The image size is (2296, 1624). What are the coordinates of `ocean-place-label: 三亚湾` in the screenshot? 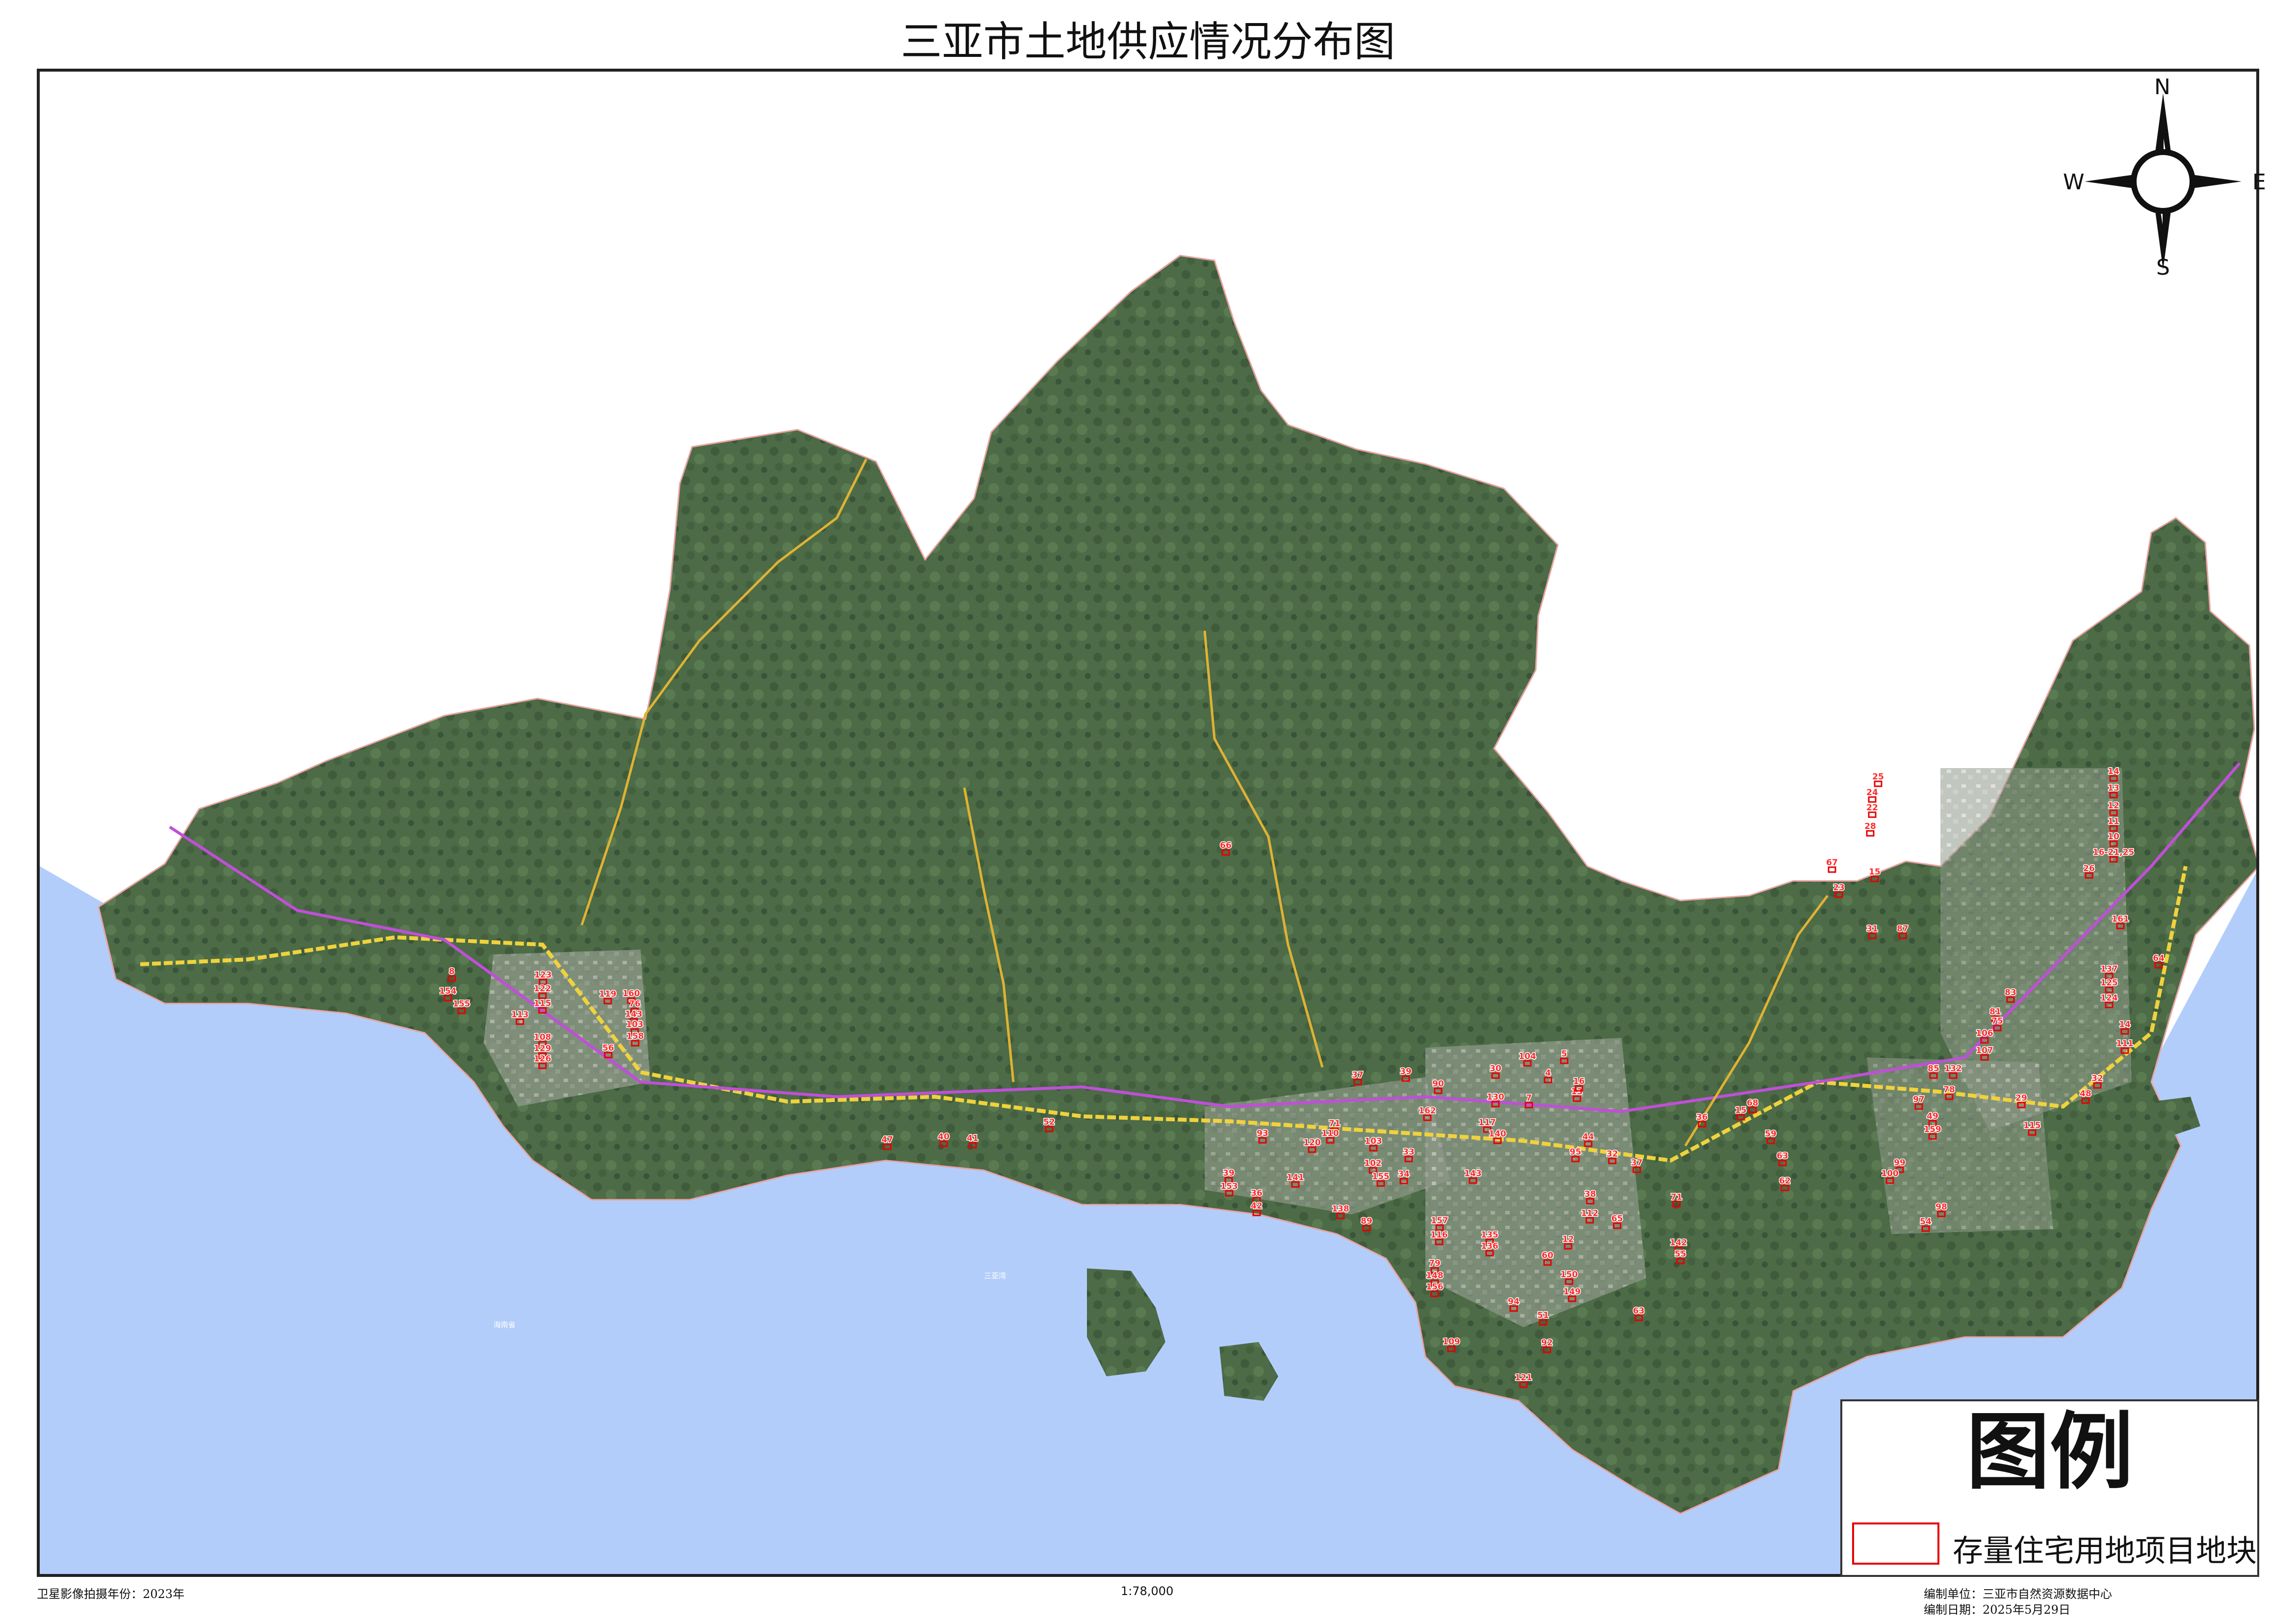 It's located at (995, 1275).